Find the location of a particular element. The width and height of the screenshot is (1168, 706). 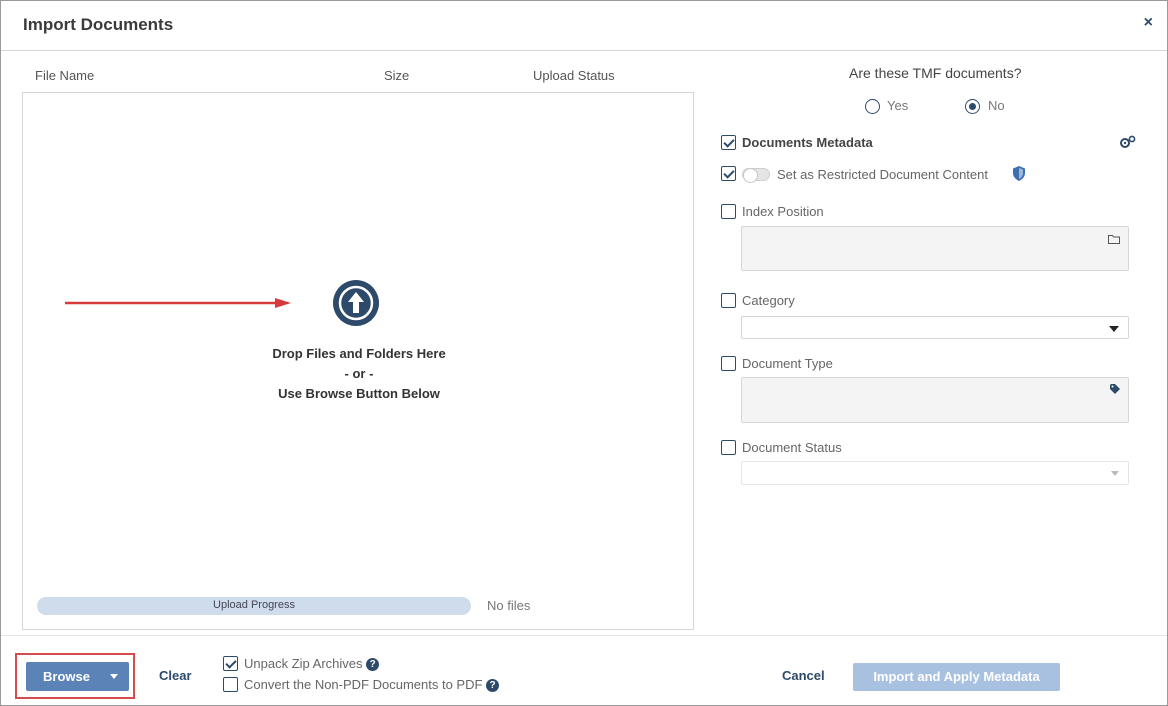

column-header-file-name: File Name is located at coordinates (65, 75).